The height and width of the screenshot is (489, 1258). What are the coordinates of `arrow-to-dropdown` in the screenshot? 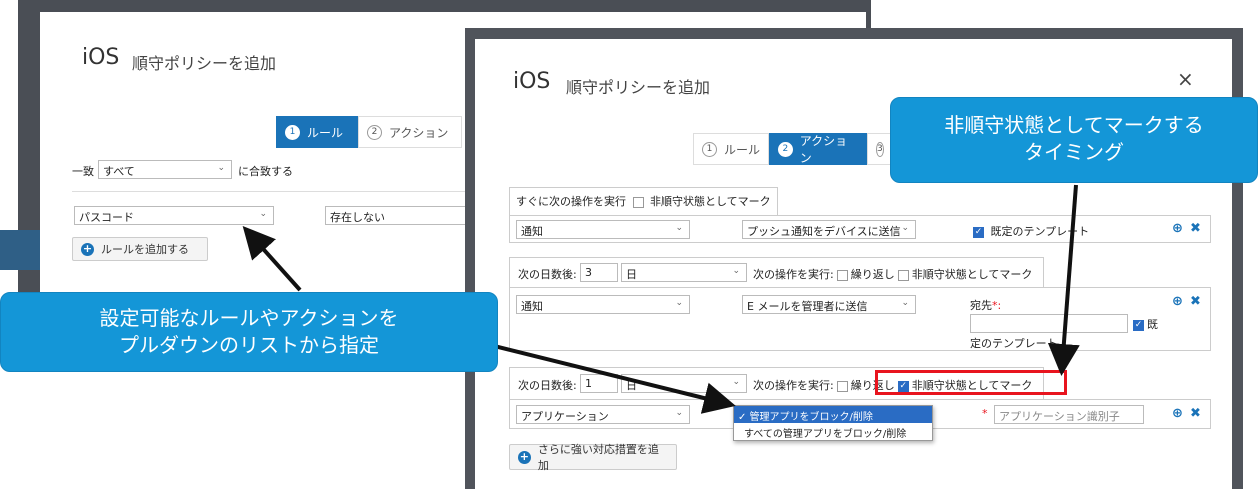 It's located at (602, 376).